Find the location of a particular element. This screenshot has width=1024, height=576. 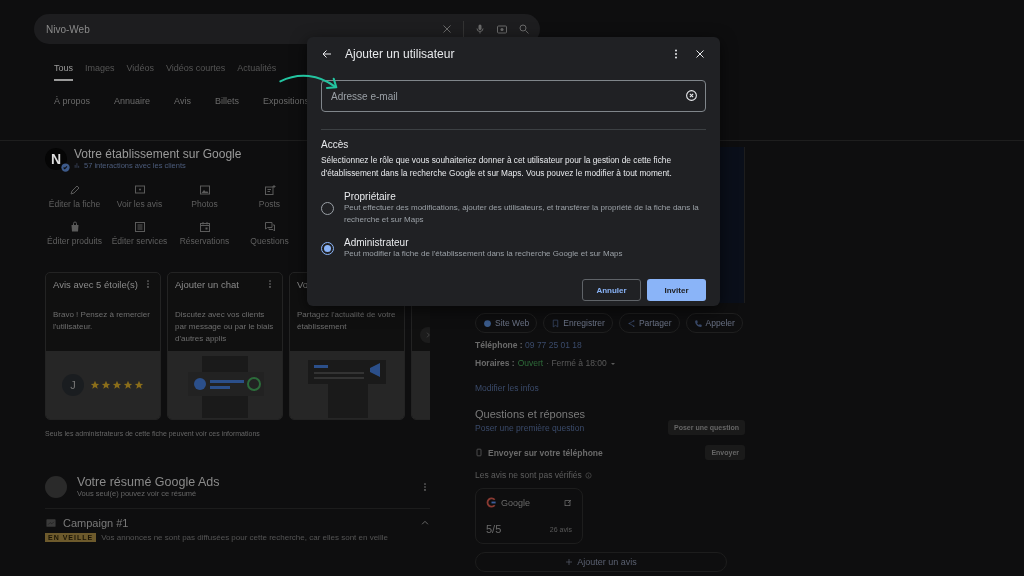

role-description: Peut modifier la fiche de l'établissement dans la recherche Google et sur Maps is located at coordinates (483, 254).